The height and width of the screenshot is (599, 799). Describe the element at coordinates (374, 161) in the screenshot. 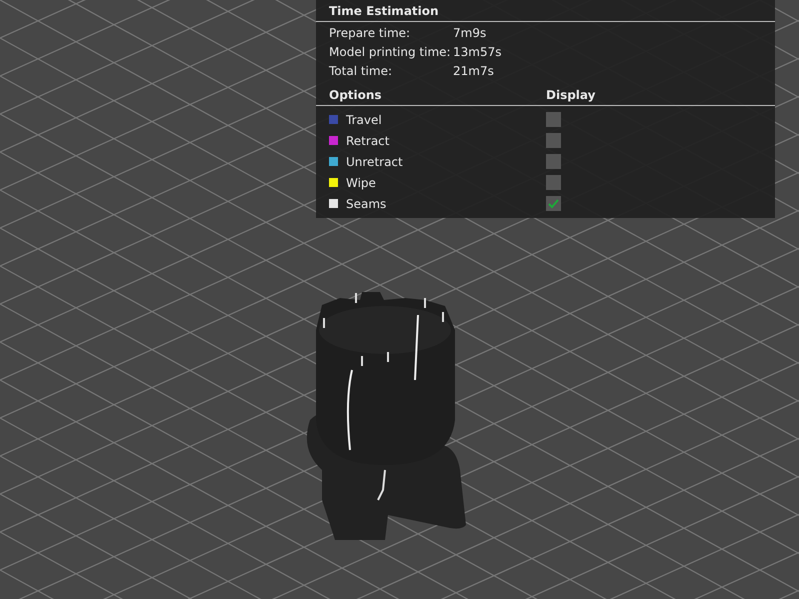

I see `option-label: Unretract` at that location.